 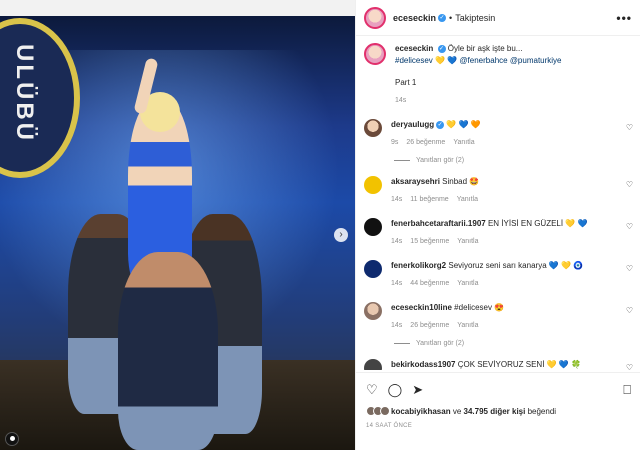 What do you see at coordinates (495, 411) in the screenshot?
I see `likes-others: 34.795 diğer kişi` at bounding box center [495, 411].